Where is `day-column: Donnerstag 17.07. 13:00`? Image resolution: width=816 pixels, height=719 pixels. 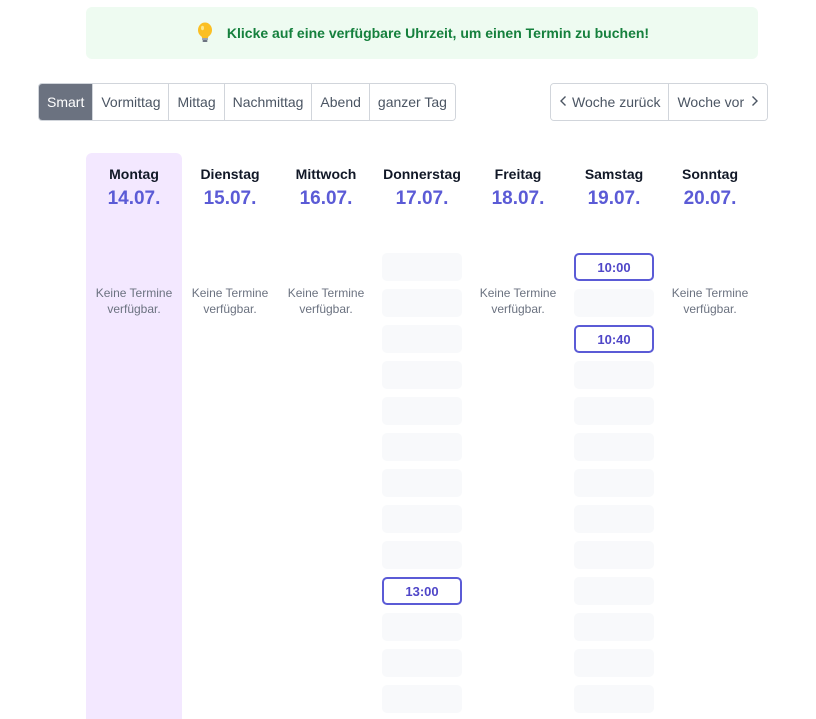 day-column: Donnerstag 17.07. 13:00 is located at coordinates (422, 436).